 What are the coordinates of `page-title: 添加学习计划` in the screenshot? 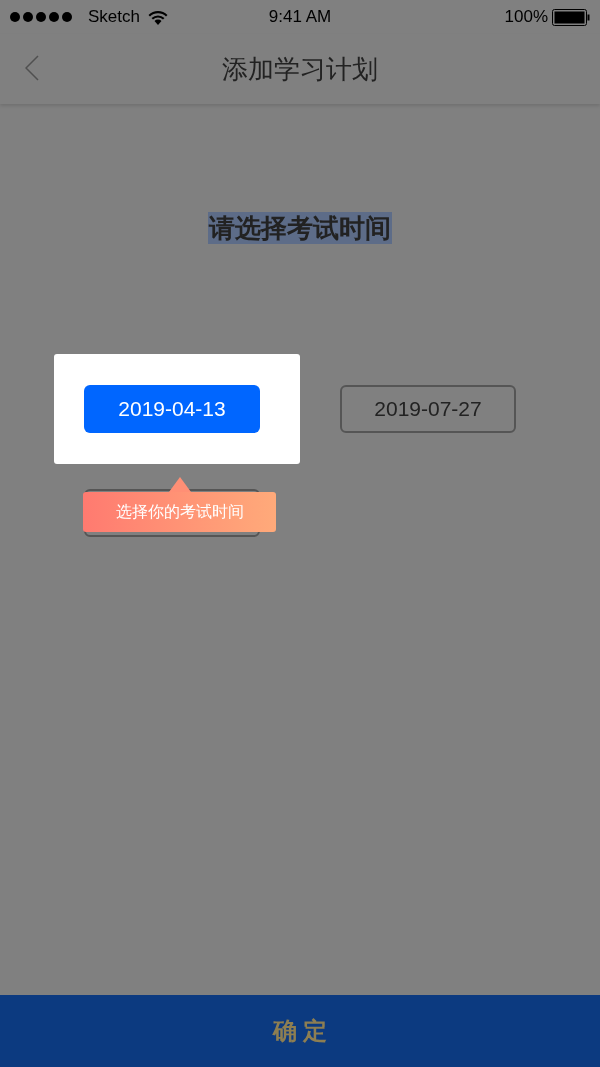 It's located at (300, 69).